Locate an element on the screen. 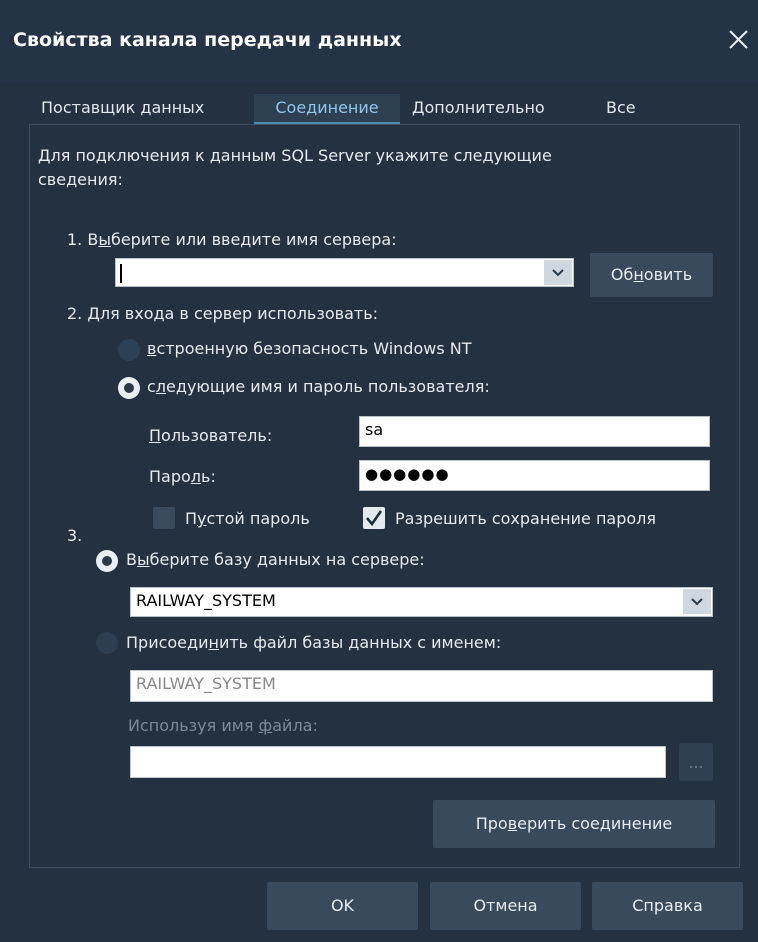  checkmark-icon is located at coordinates (374, 518).